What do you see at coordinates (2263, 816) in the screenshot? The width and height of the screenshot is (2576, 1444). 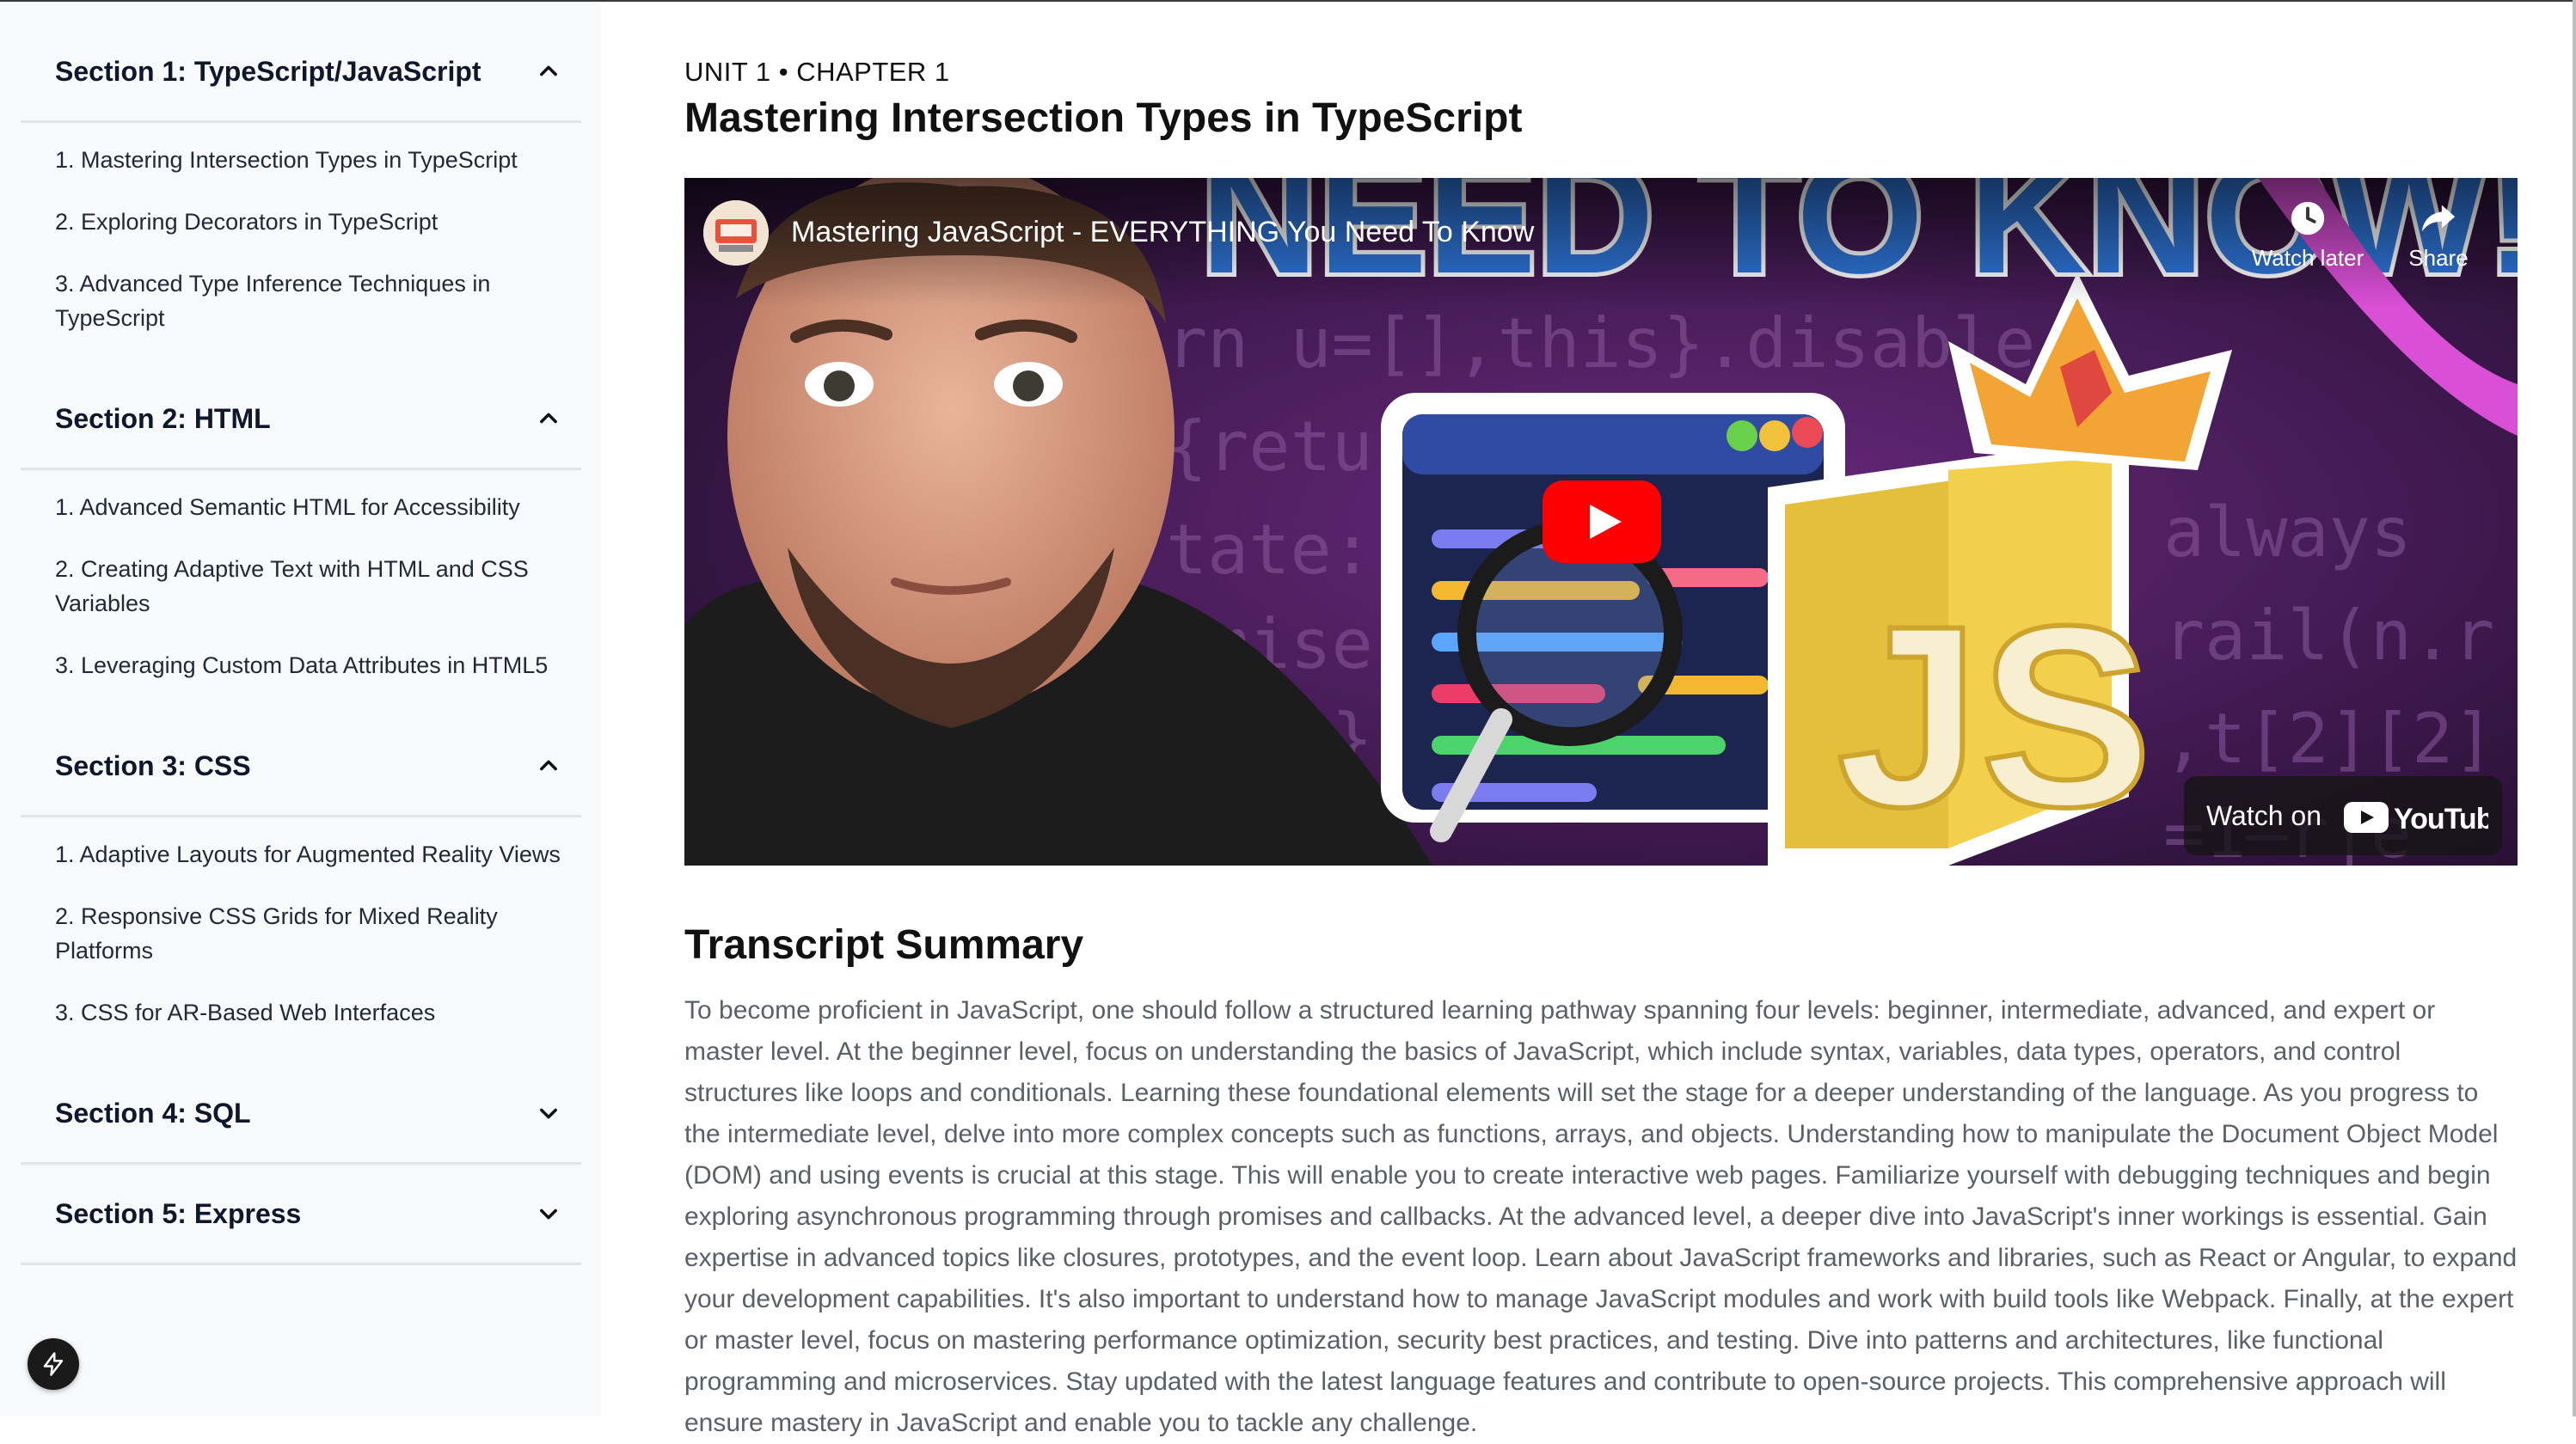 I see `watch-on-label: Watch on` at bounding box center [2263, 816].